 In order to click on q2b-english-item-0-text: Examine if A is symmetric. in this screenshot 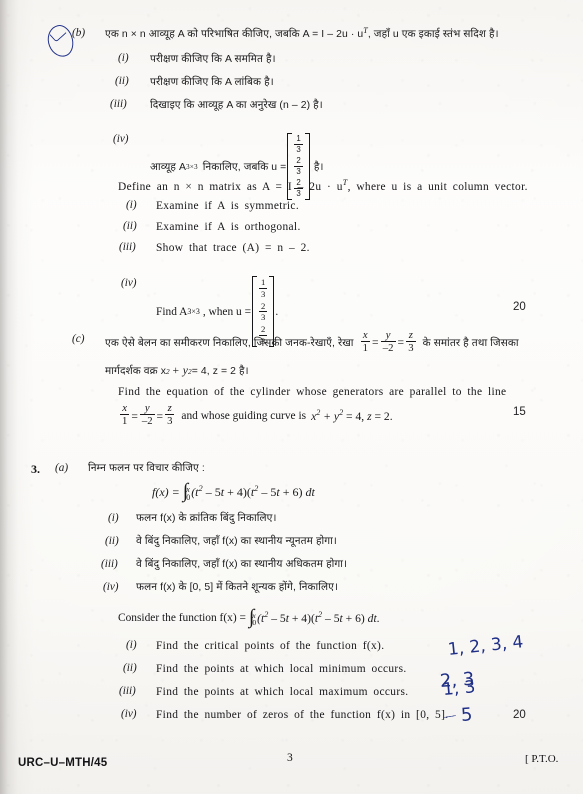, I will do `click(228, 206)`.